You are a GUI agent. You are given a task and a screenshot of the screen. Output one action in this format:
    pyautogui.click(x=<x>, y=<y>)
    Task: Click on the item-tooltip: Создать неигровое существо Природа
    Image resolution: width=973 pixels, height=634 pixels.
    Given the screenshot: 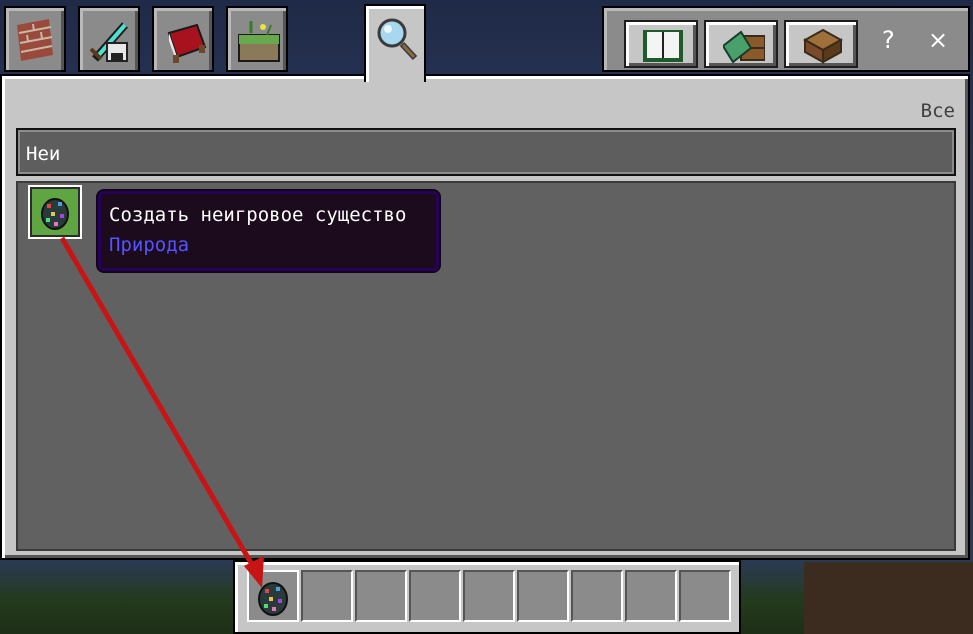 What is the action you would take?
    pyautogui.click(x=268, y=231)
    